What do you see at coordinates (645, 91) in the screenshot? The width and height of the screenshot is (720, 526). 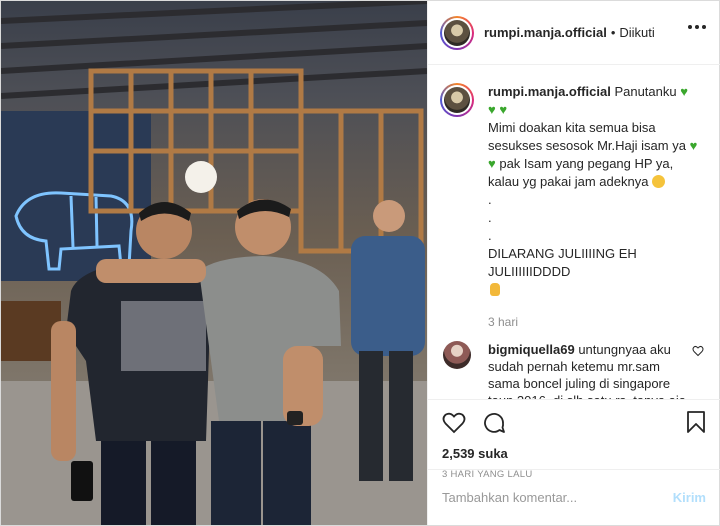 I see `caption-line-1: Panutanku` at bounding box center [645, 91].